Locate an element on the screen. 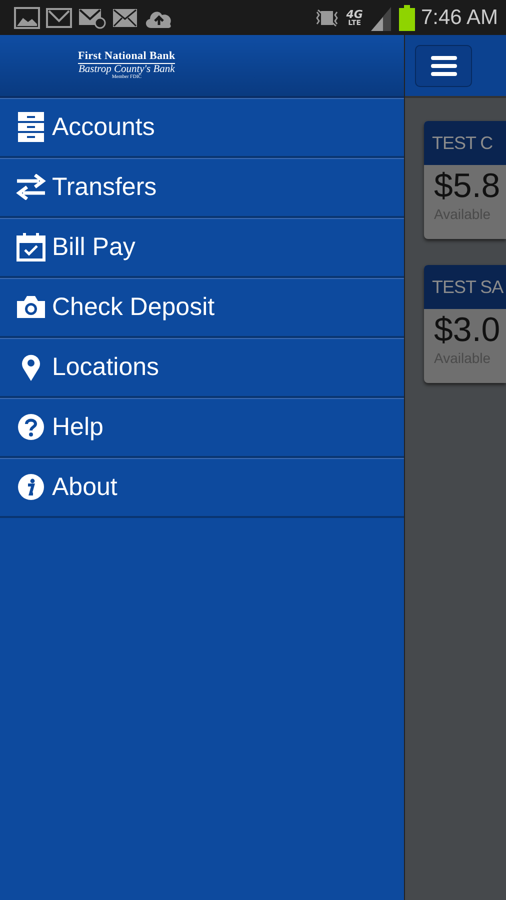 This screenshot has width=506, height=900. menu-item: Transfers is located at coordinates (202, 188).